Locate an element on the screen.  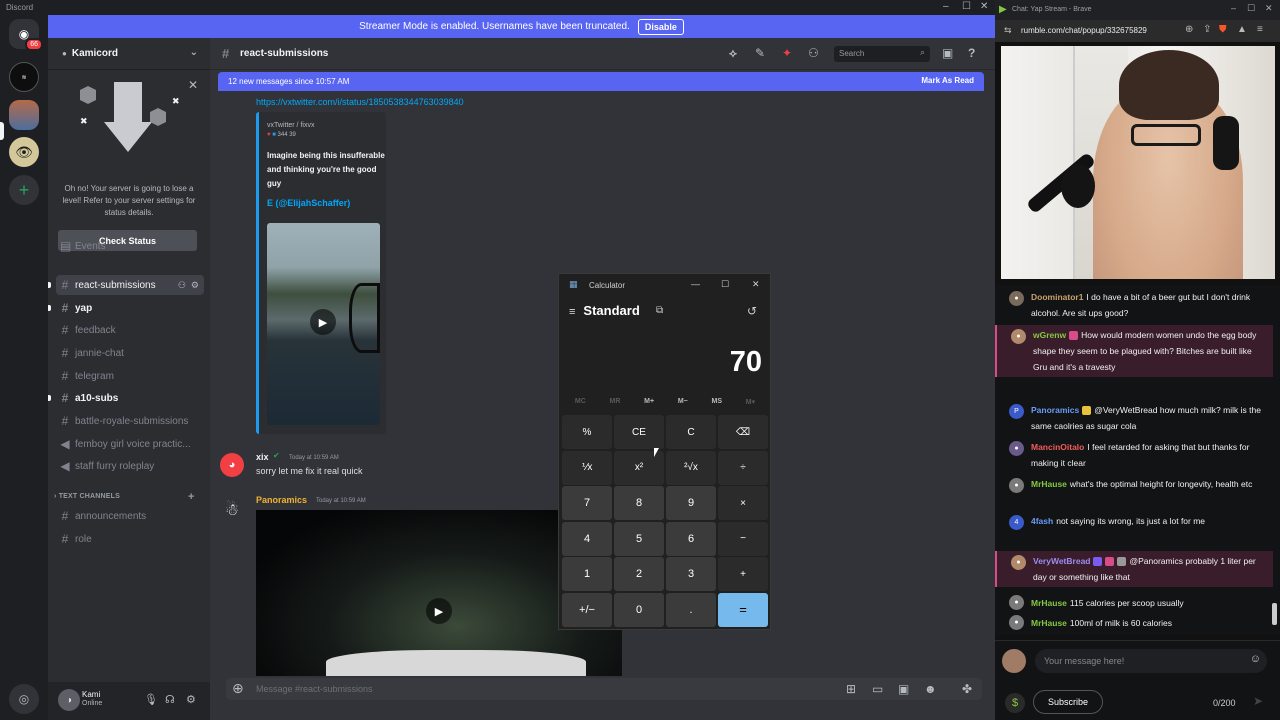
channel-role: # role is located at coordinates (130, 539).